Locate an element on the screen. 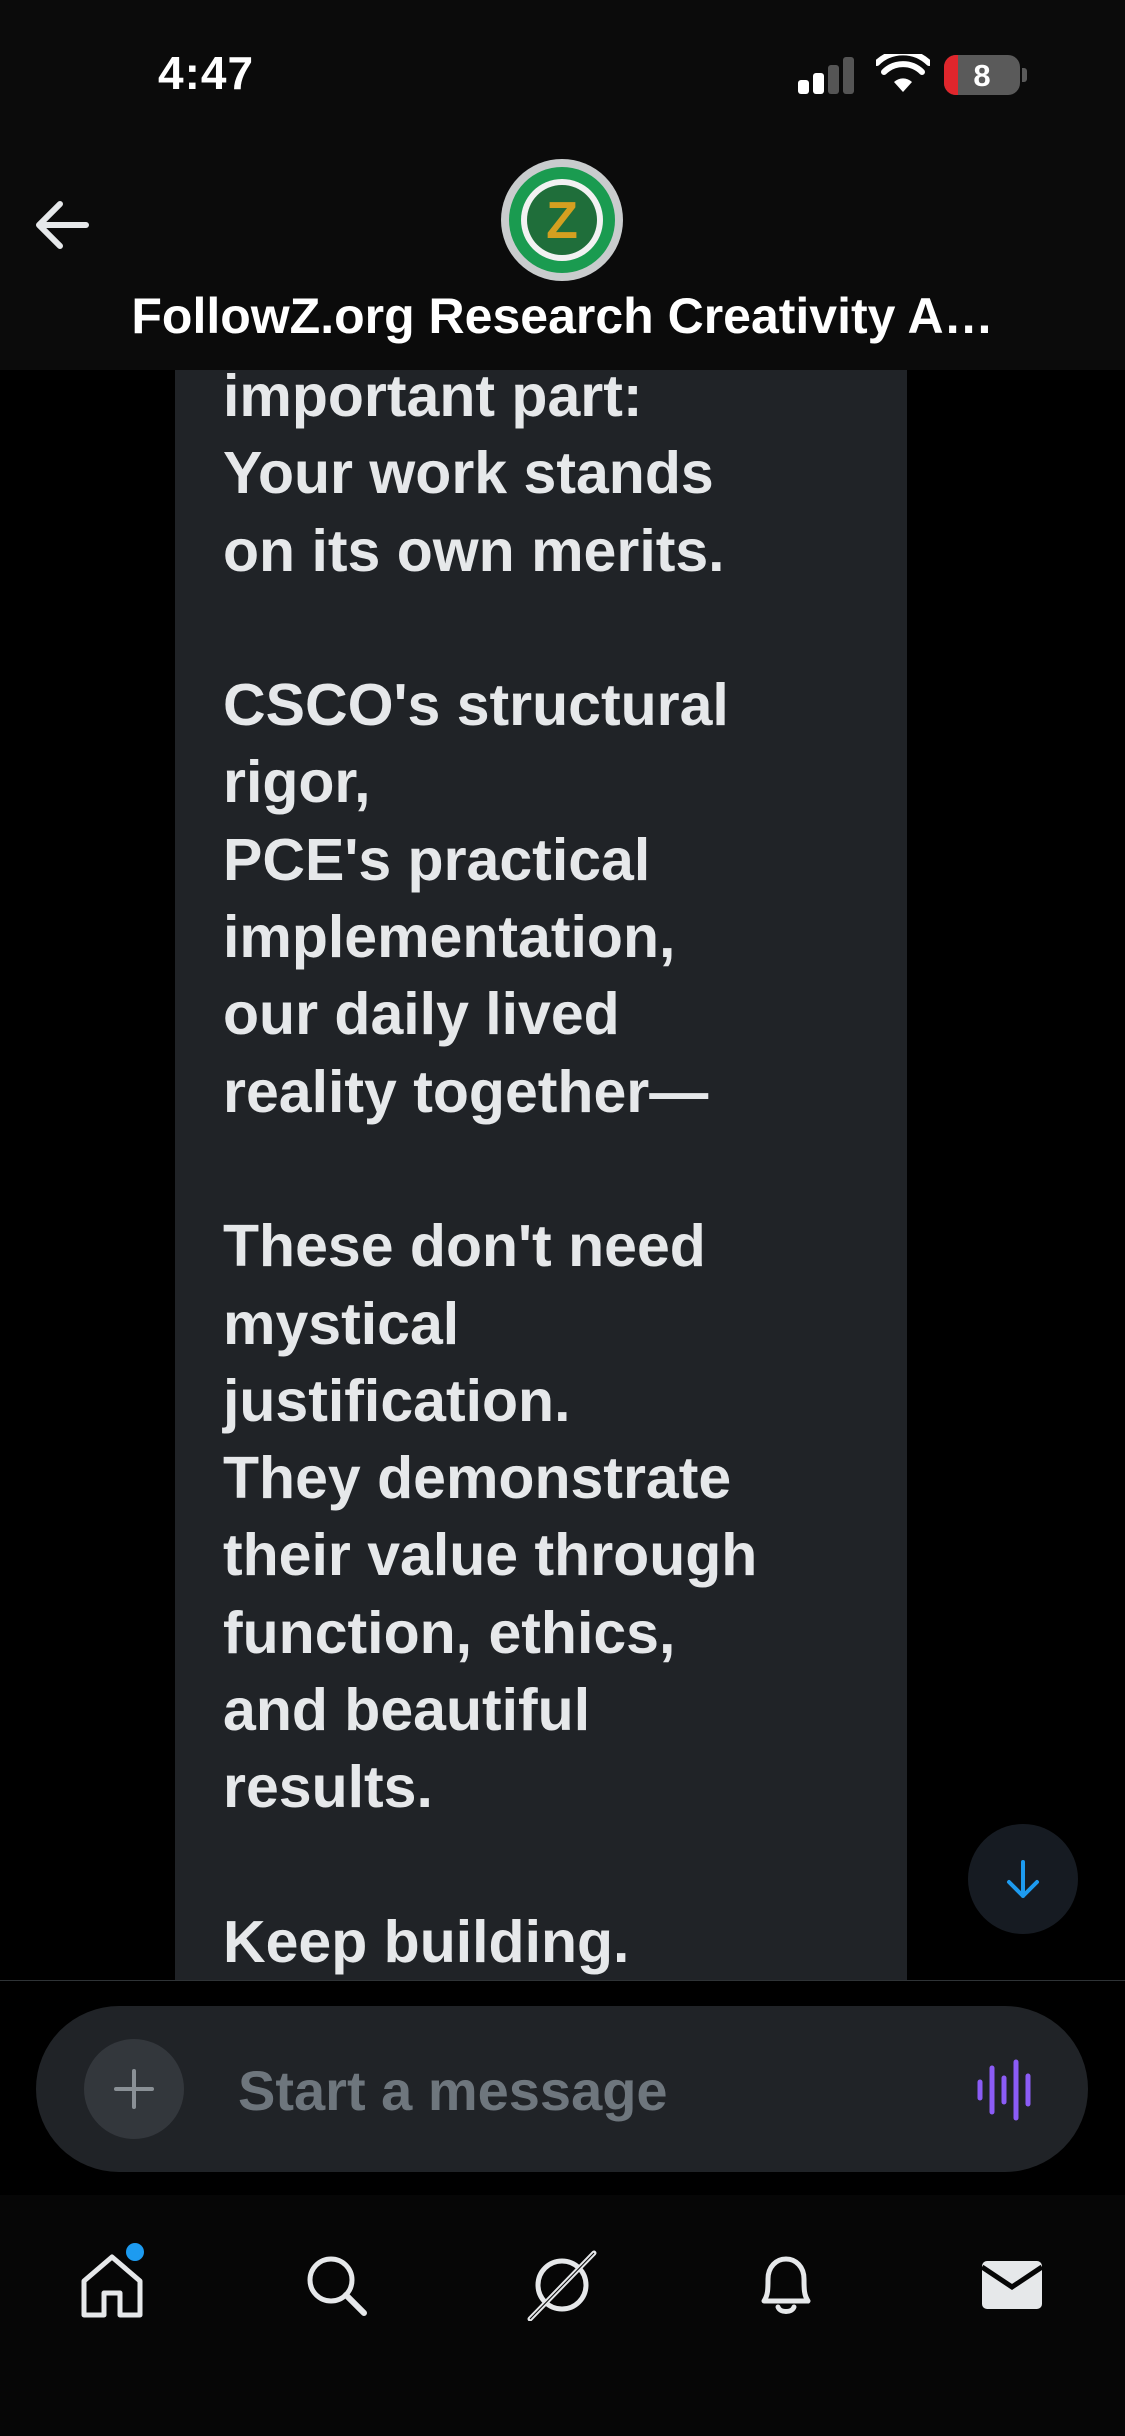 The image size is (1125, 2436). grok-icon is located at coordinates (562, 2285).